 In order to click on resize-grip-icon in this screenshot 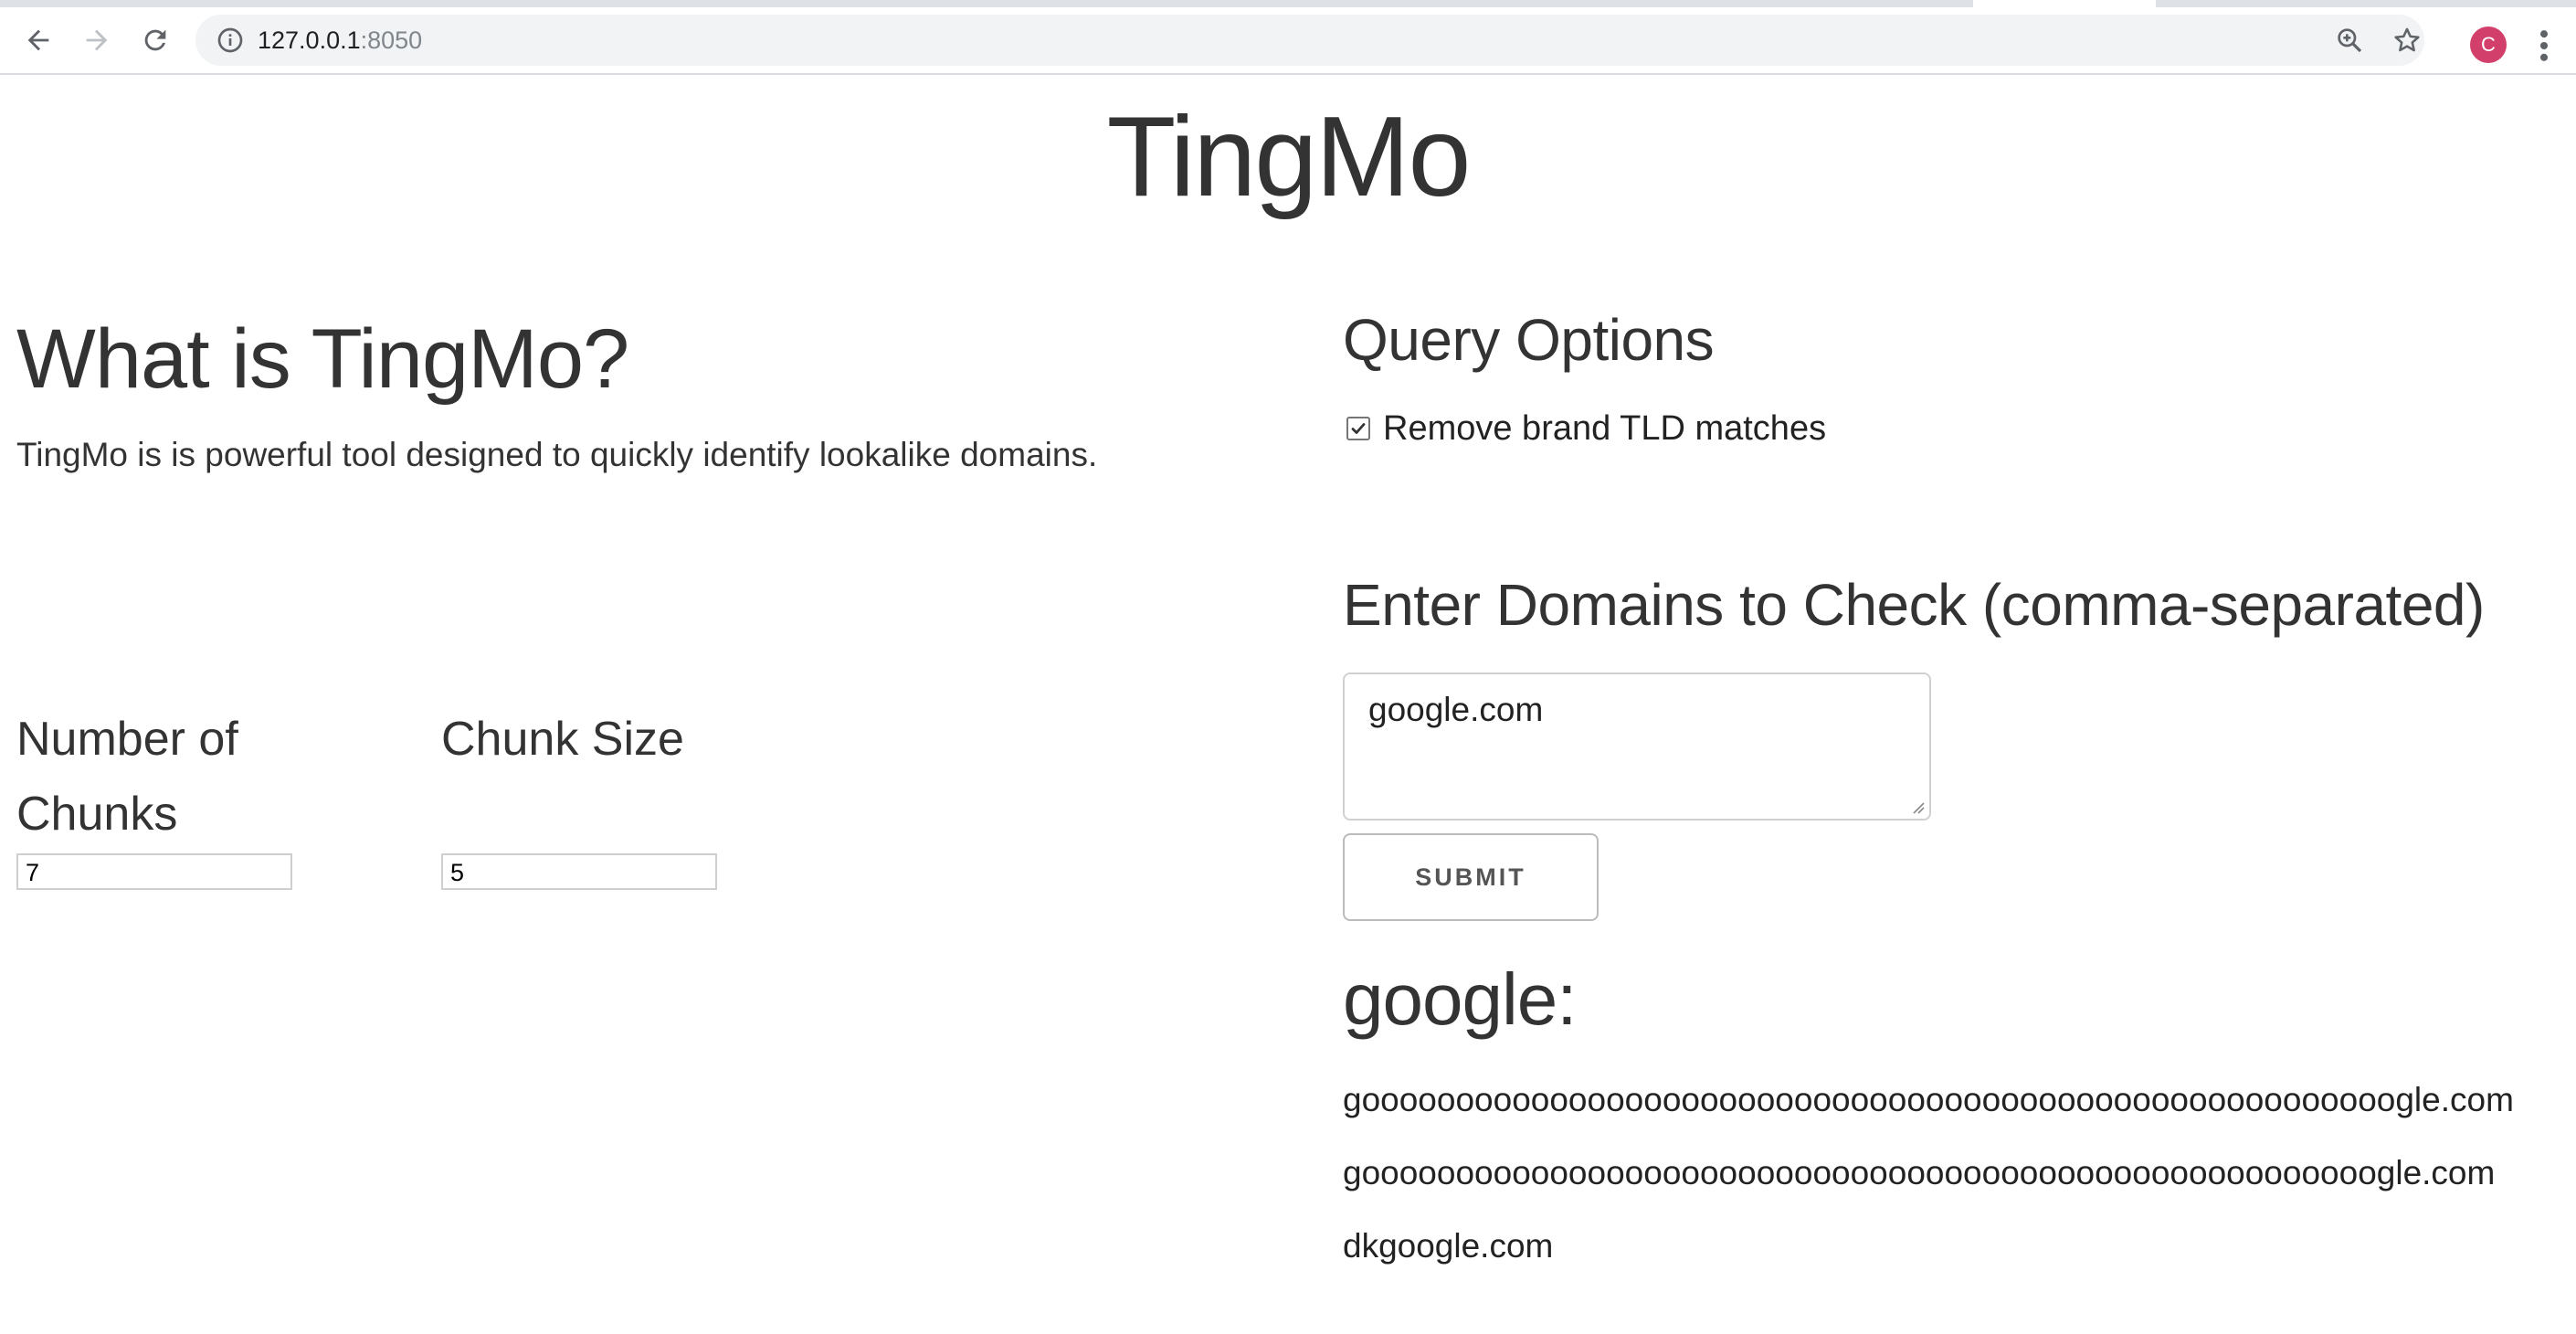, I will do `click(1918, 807)`.